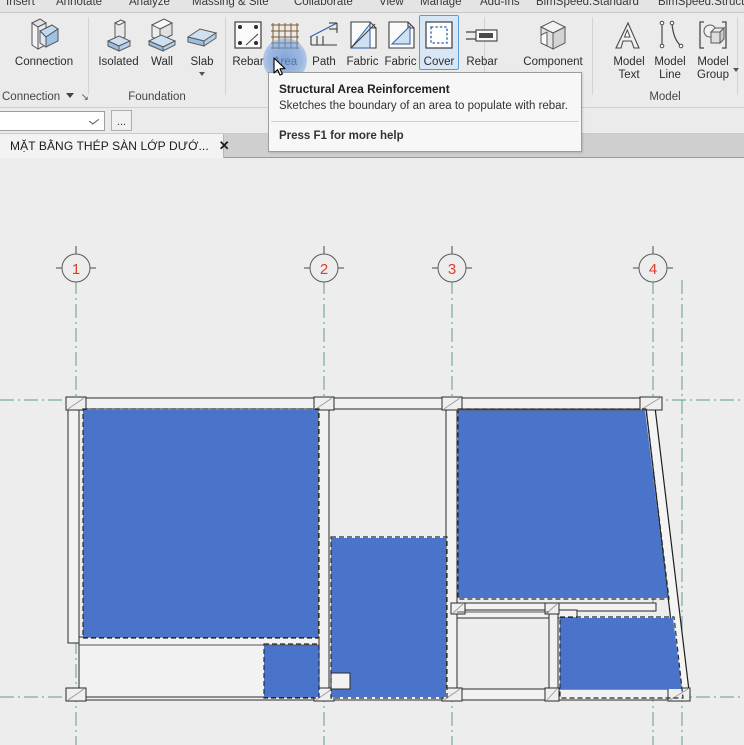  I want to click on slab-dropdown-icon, so click(202, 74).